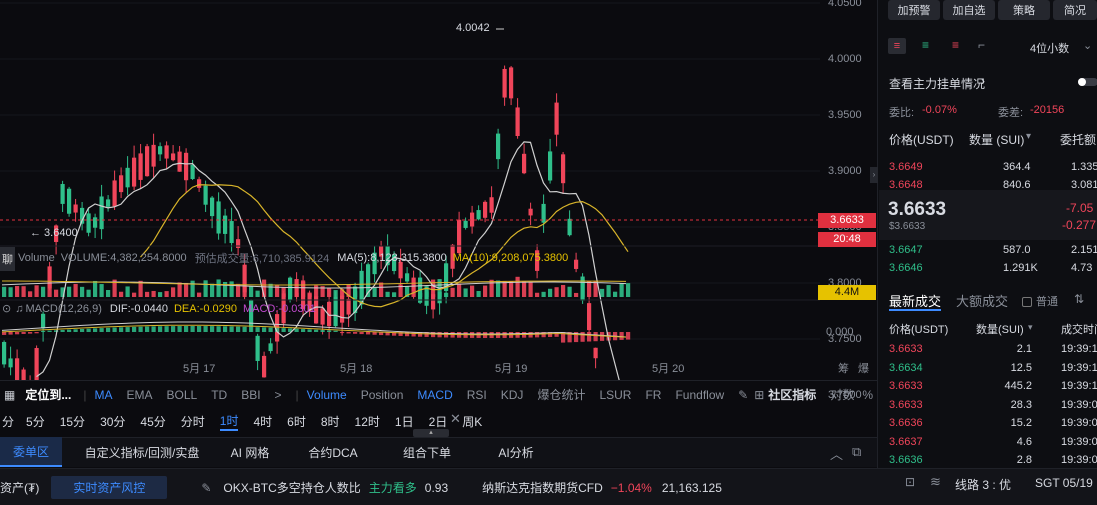 This screenshot has height=505, width=1097. Describe the element at coordinates (182, 395) in the screenshot. I see `indicator-boll: BOLL` at that location.